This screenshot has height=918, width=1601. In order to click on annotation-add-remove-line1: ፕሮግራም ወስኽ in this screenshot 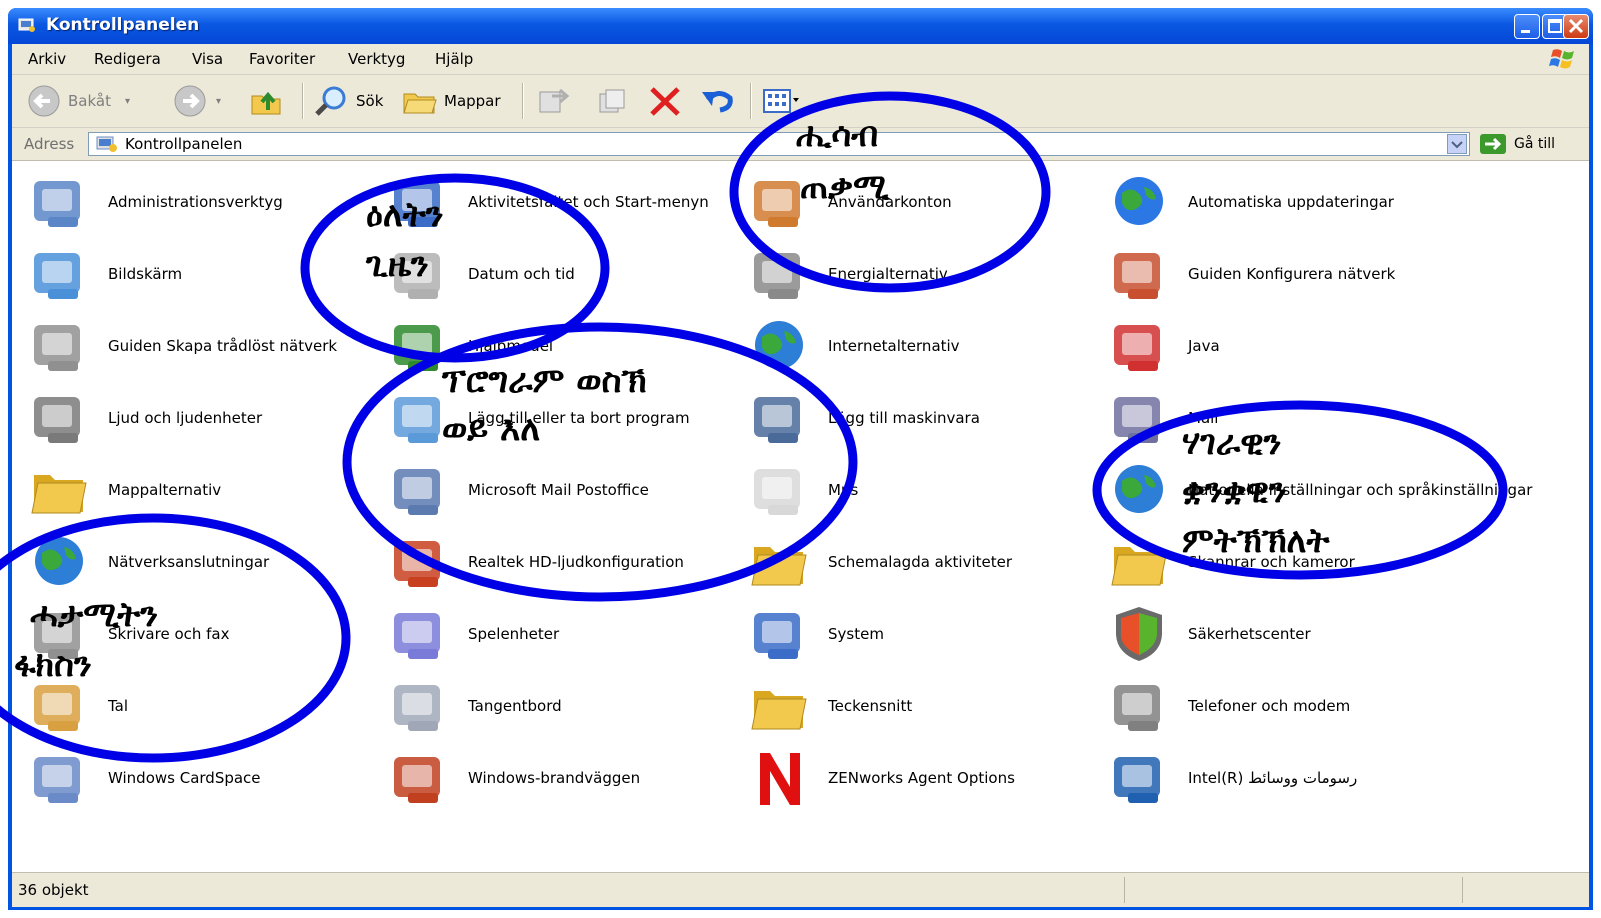, I will do `click(544, 381)`.